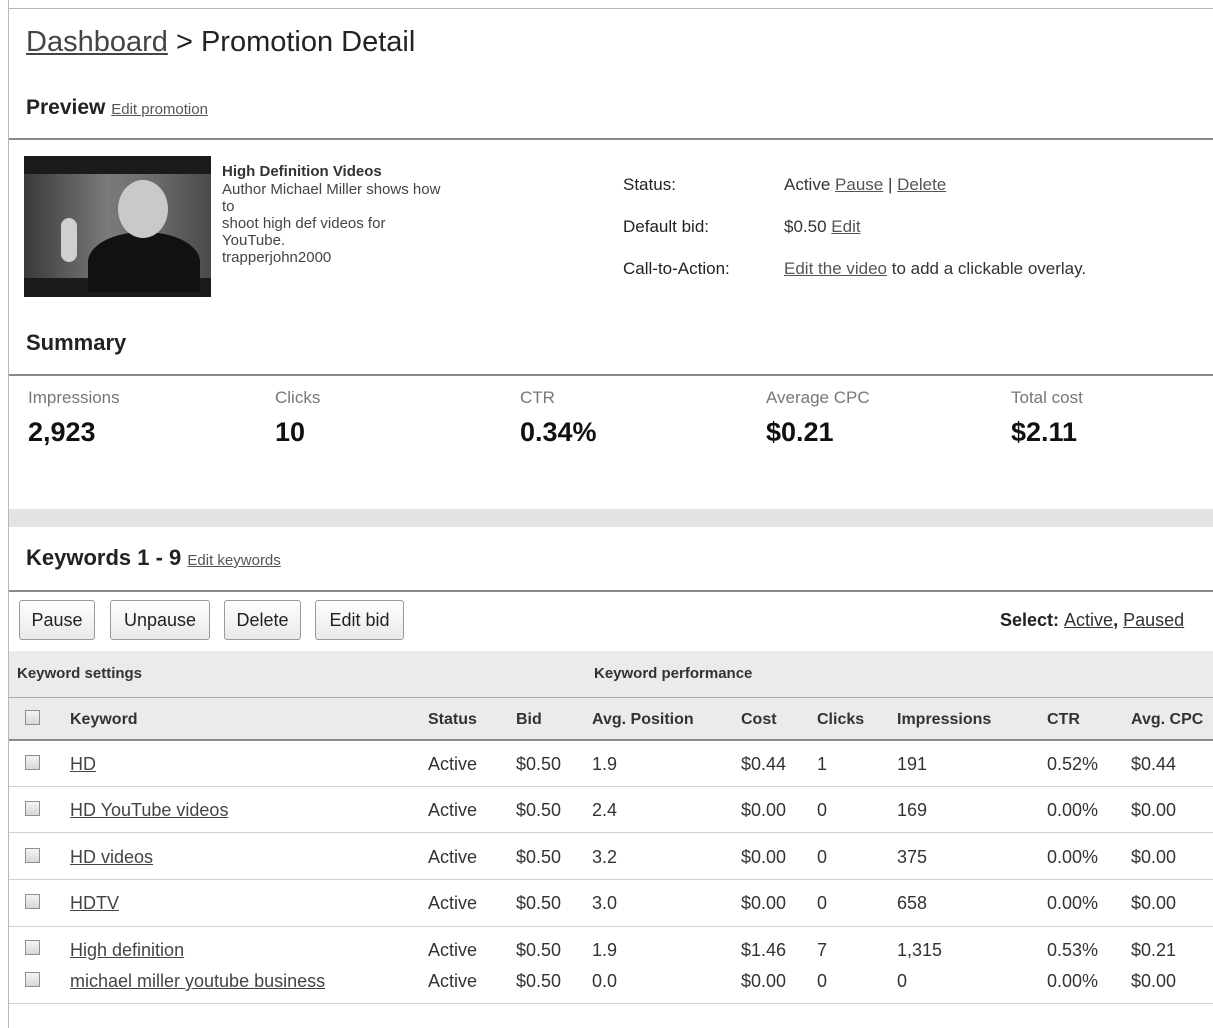 The width and height of the screenshot is (1213, 1028). Describe the element at coordinates (605, 810) in the screenshot. I see `cell-avg-position: 2.4` at that location.